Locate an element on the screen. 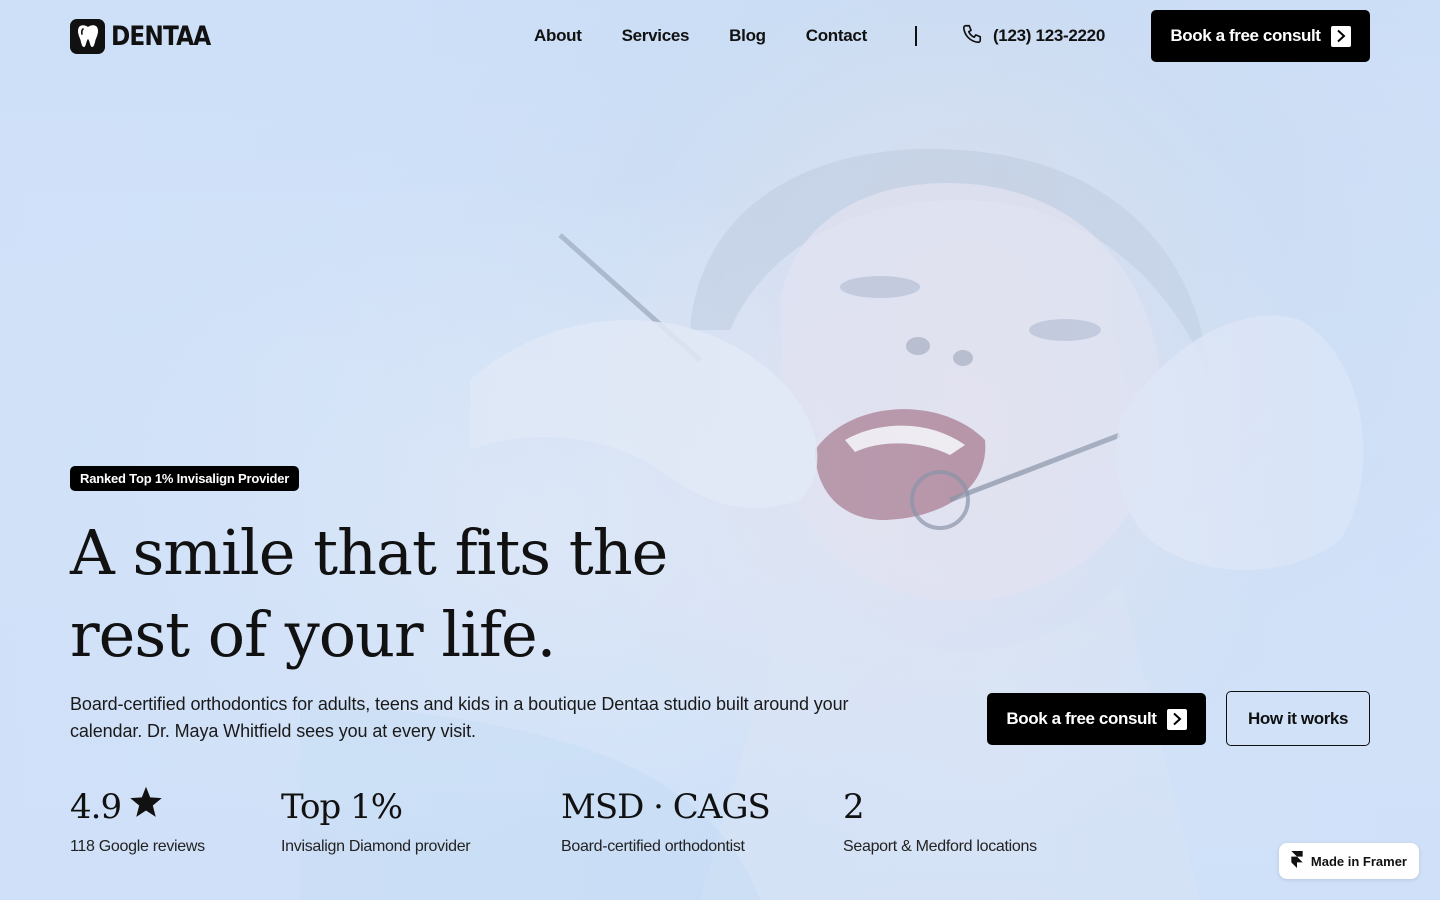 The image size is (1440, 900). logo: DENTAA is located at coordinates (148, 36).